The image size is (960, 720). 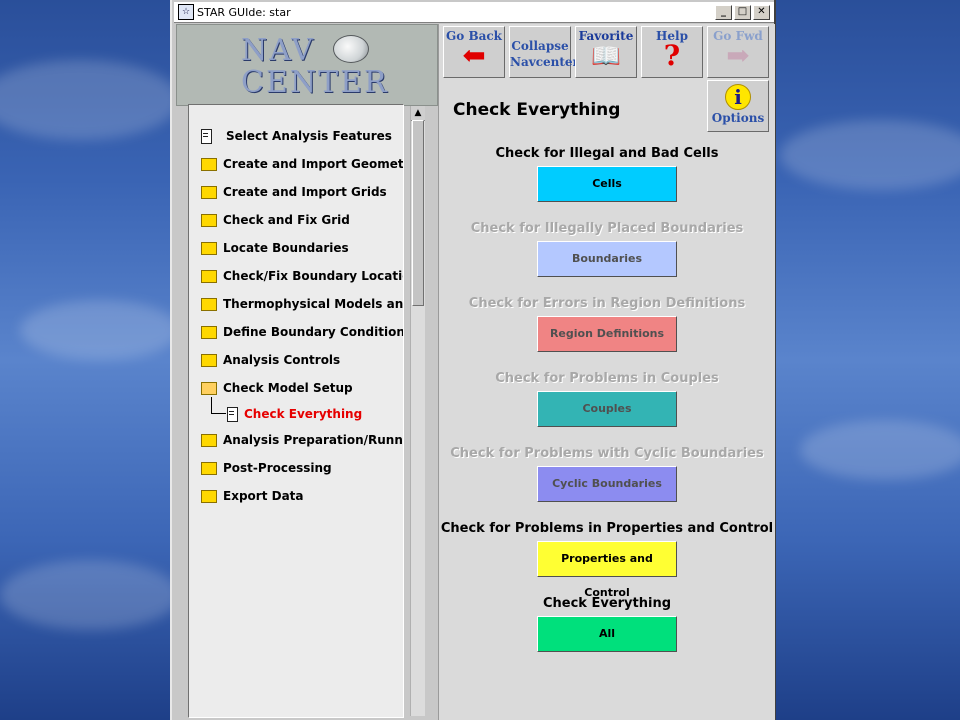 I want to click on check-action-button: Properties and Control, so click(x=607, y=570).